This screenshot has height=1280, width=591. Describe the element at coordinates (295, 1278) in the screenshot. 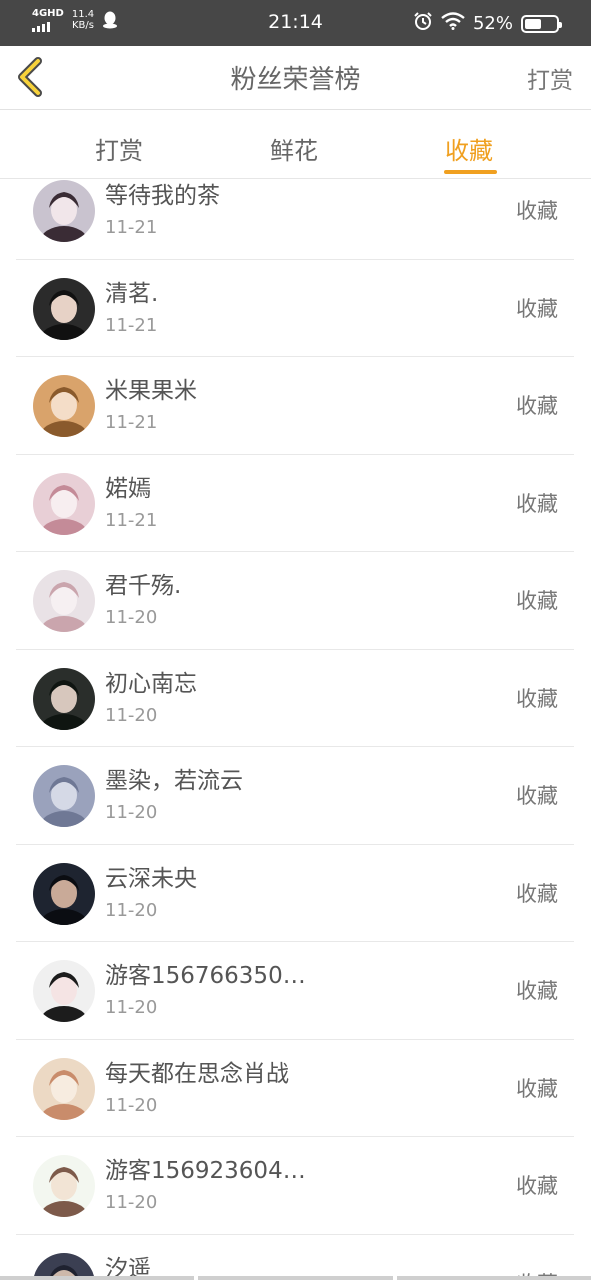

I see `bottom-scroll-indicator` at that location.